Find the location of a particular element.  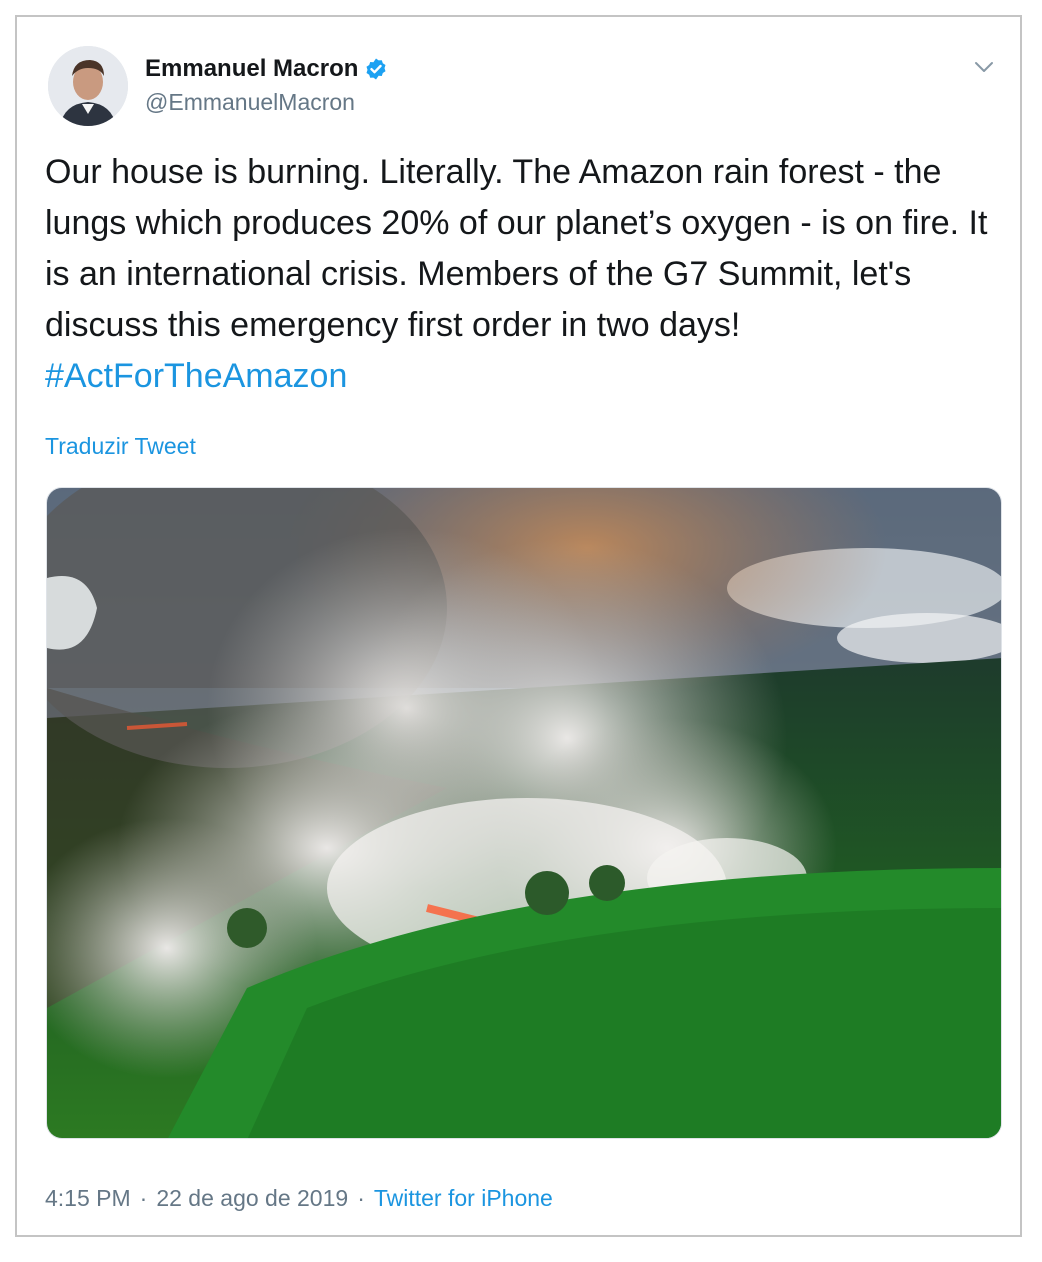

translate-tweet-link: Traduzir Tweet is located at coordinates (120, 446).